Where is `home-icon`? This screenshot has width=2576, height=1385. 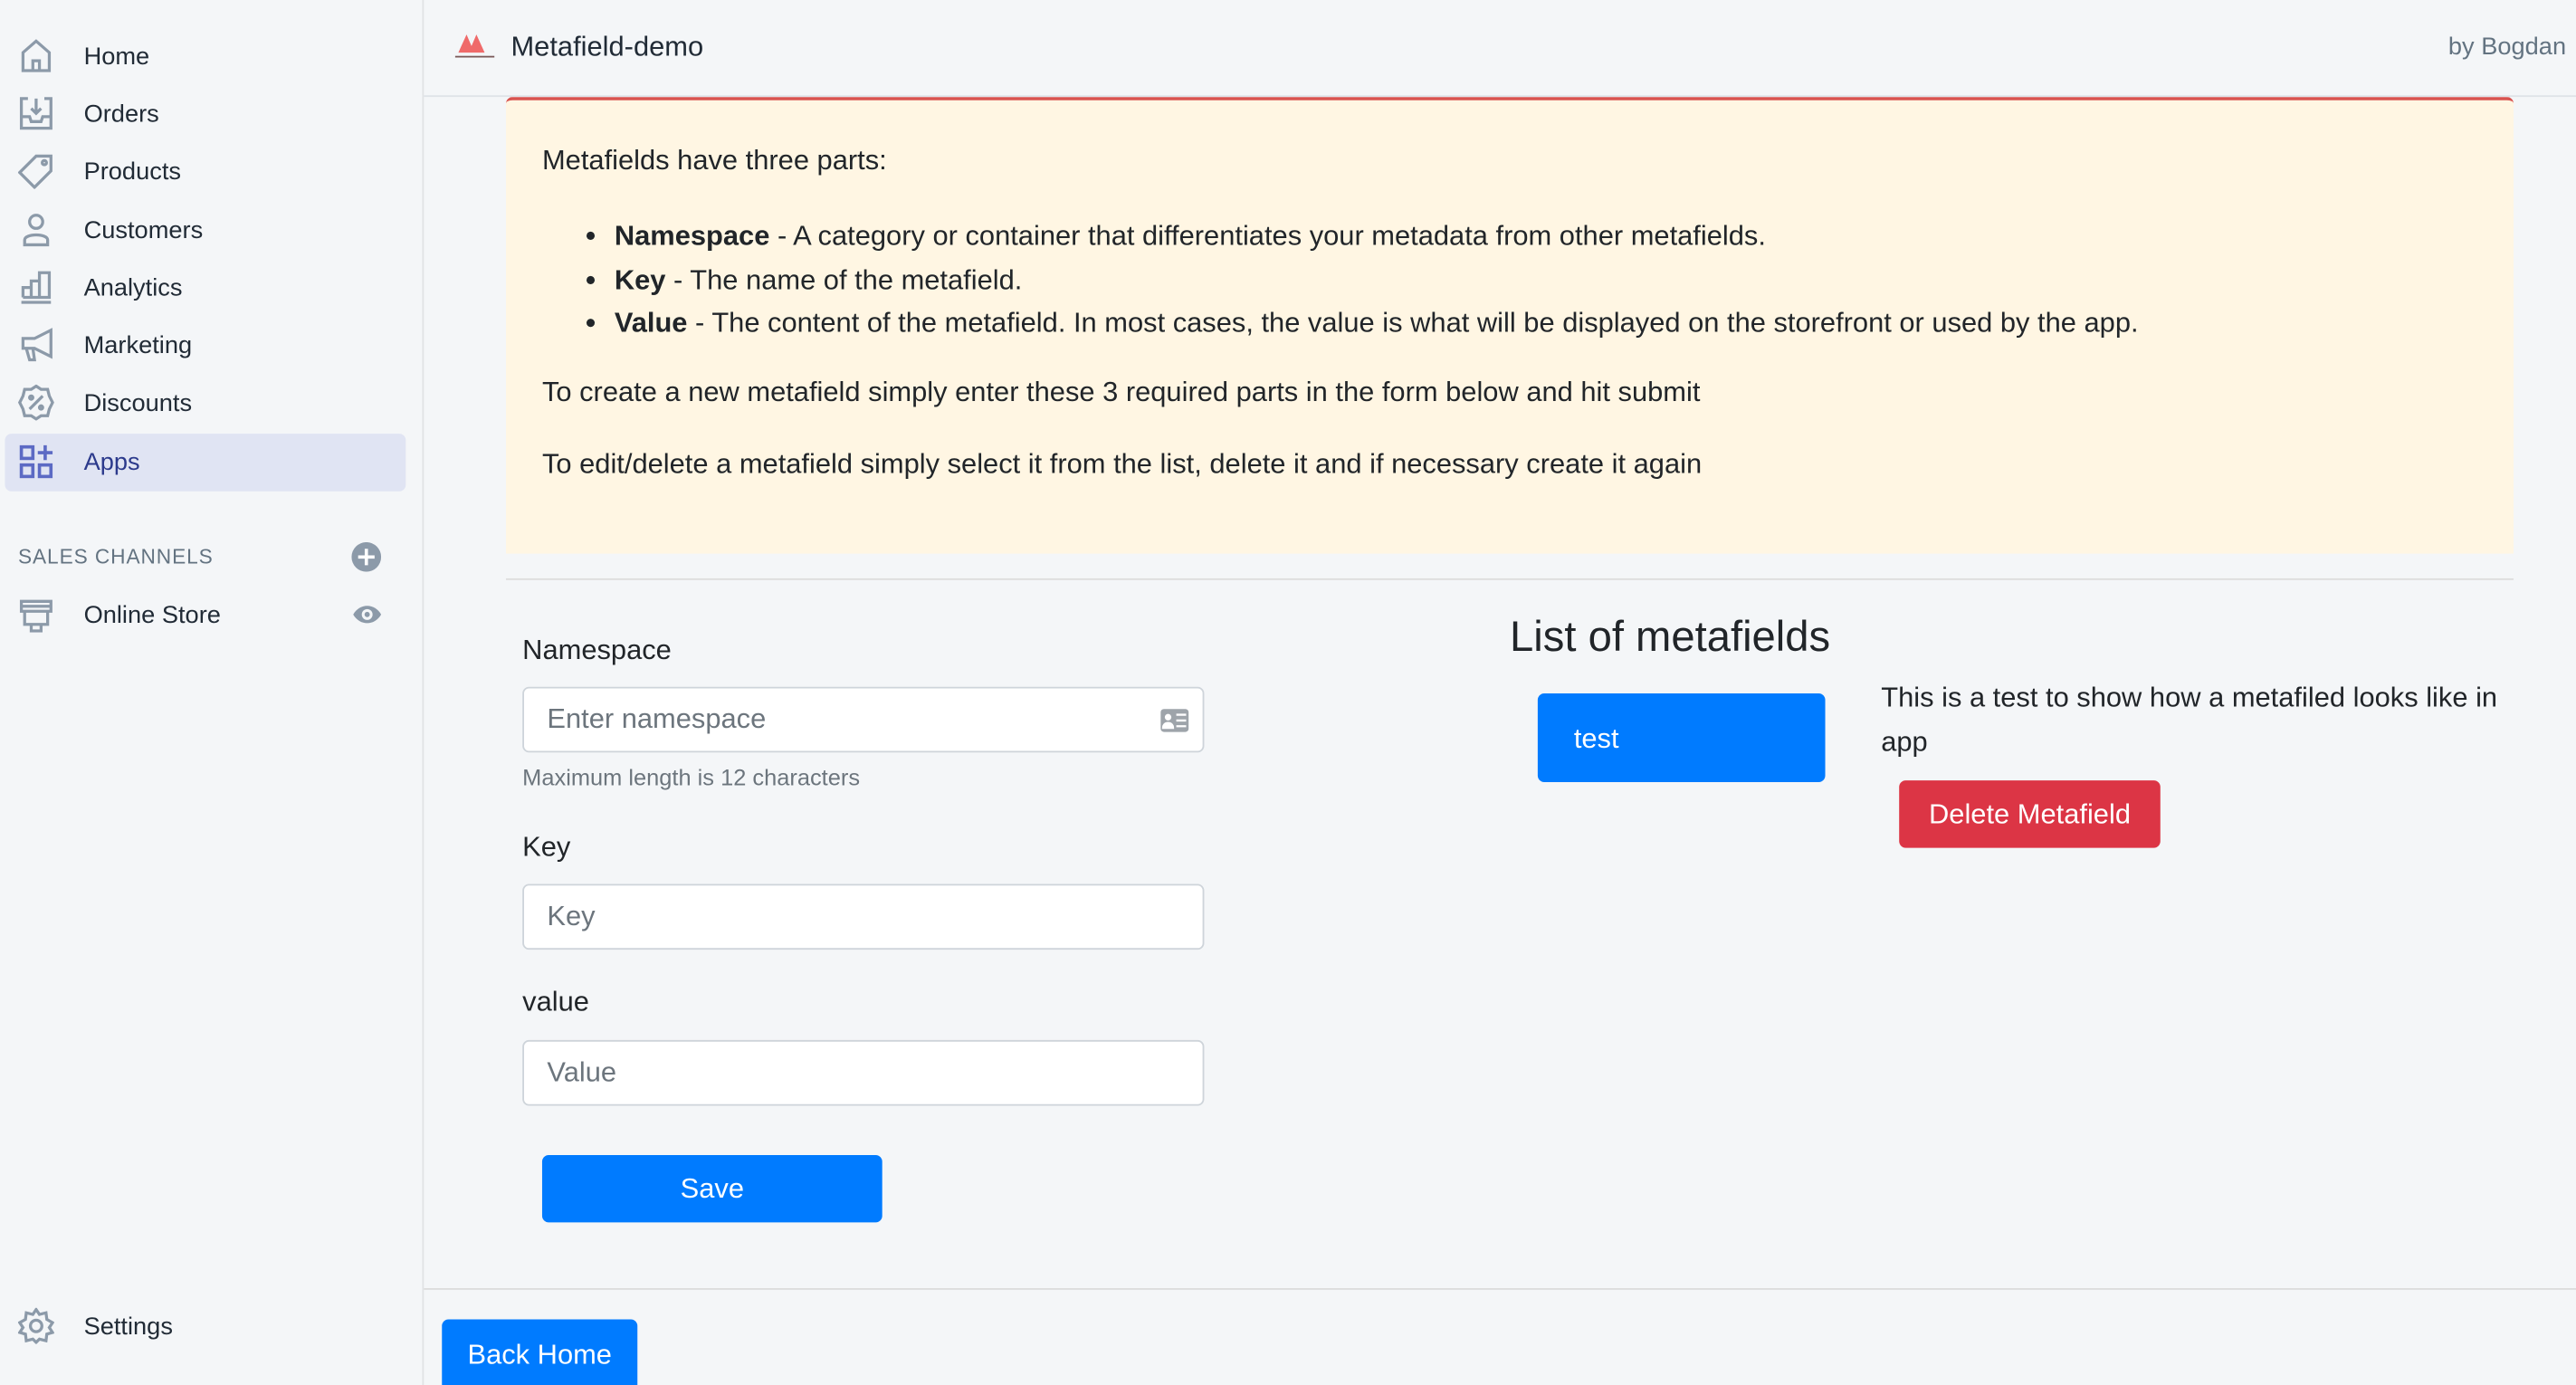 home-icon is located at coordinates (37, 55).